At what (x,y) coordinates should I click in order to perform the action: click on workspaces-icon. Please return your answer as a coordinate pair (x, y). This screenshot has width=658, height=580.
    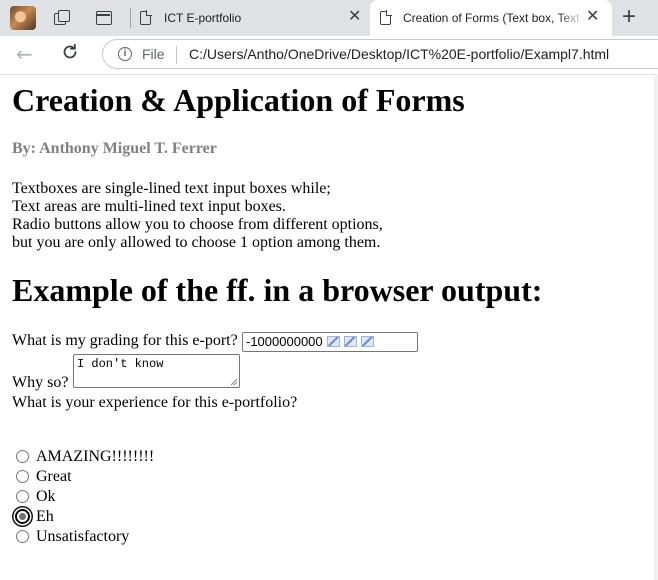
    Looking at the image, I should click on (62, 18).